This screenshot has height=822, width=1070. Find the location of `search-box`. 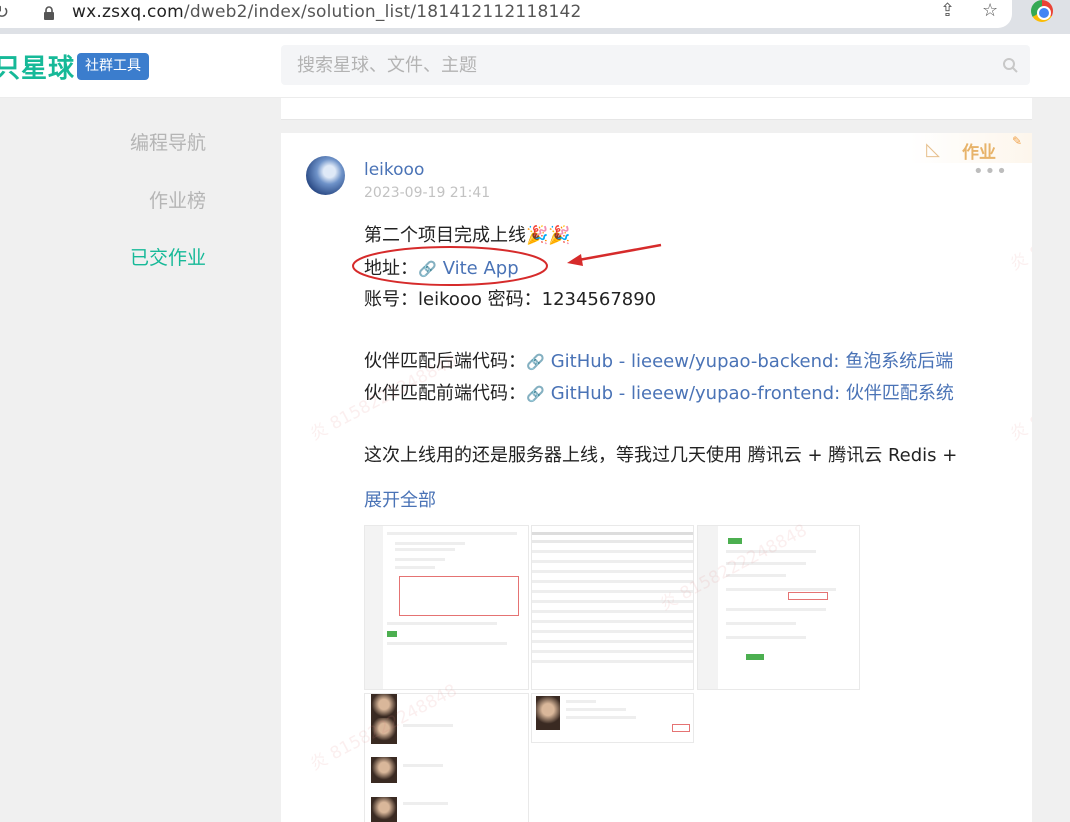

search-box is located at coordinates (655, 65).